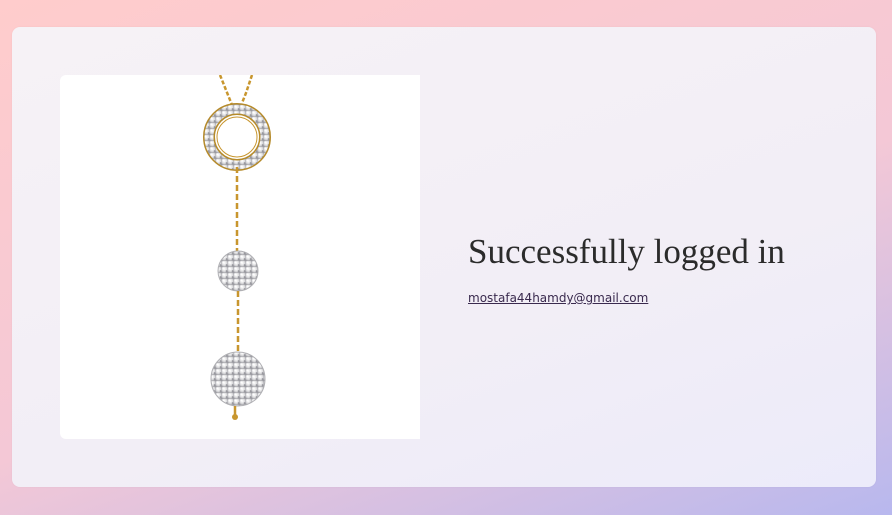 The width and height of the screenshot is (892, 515). I want to click on necklace-image, so click(237, 247).